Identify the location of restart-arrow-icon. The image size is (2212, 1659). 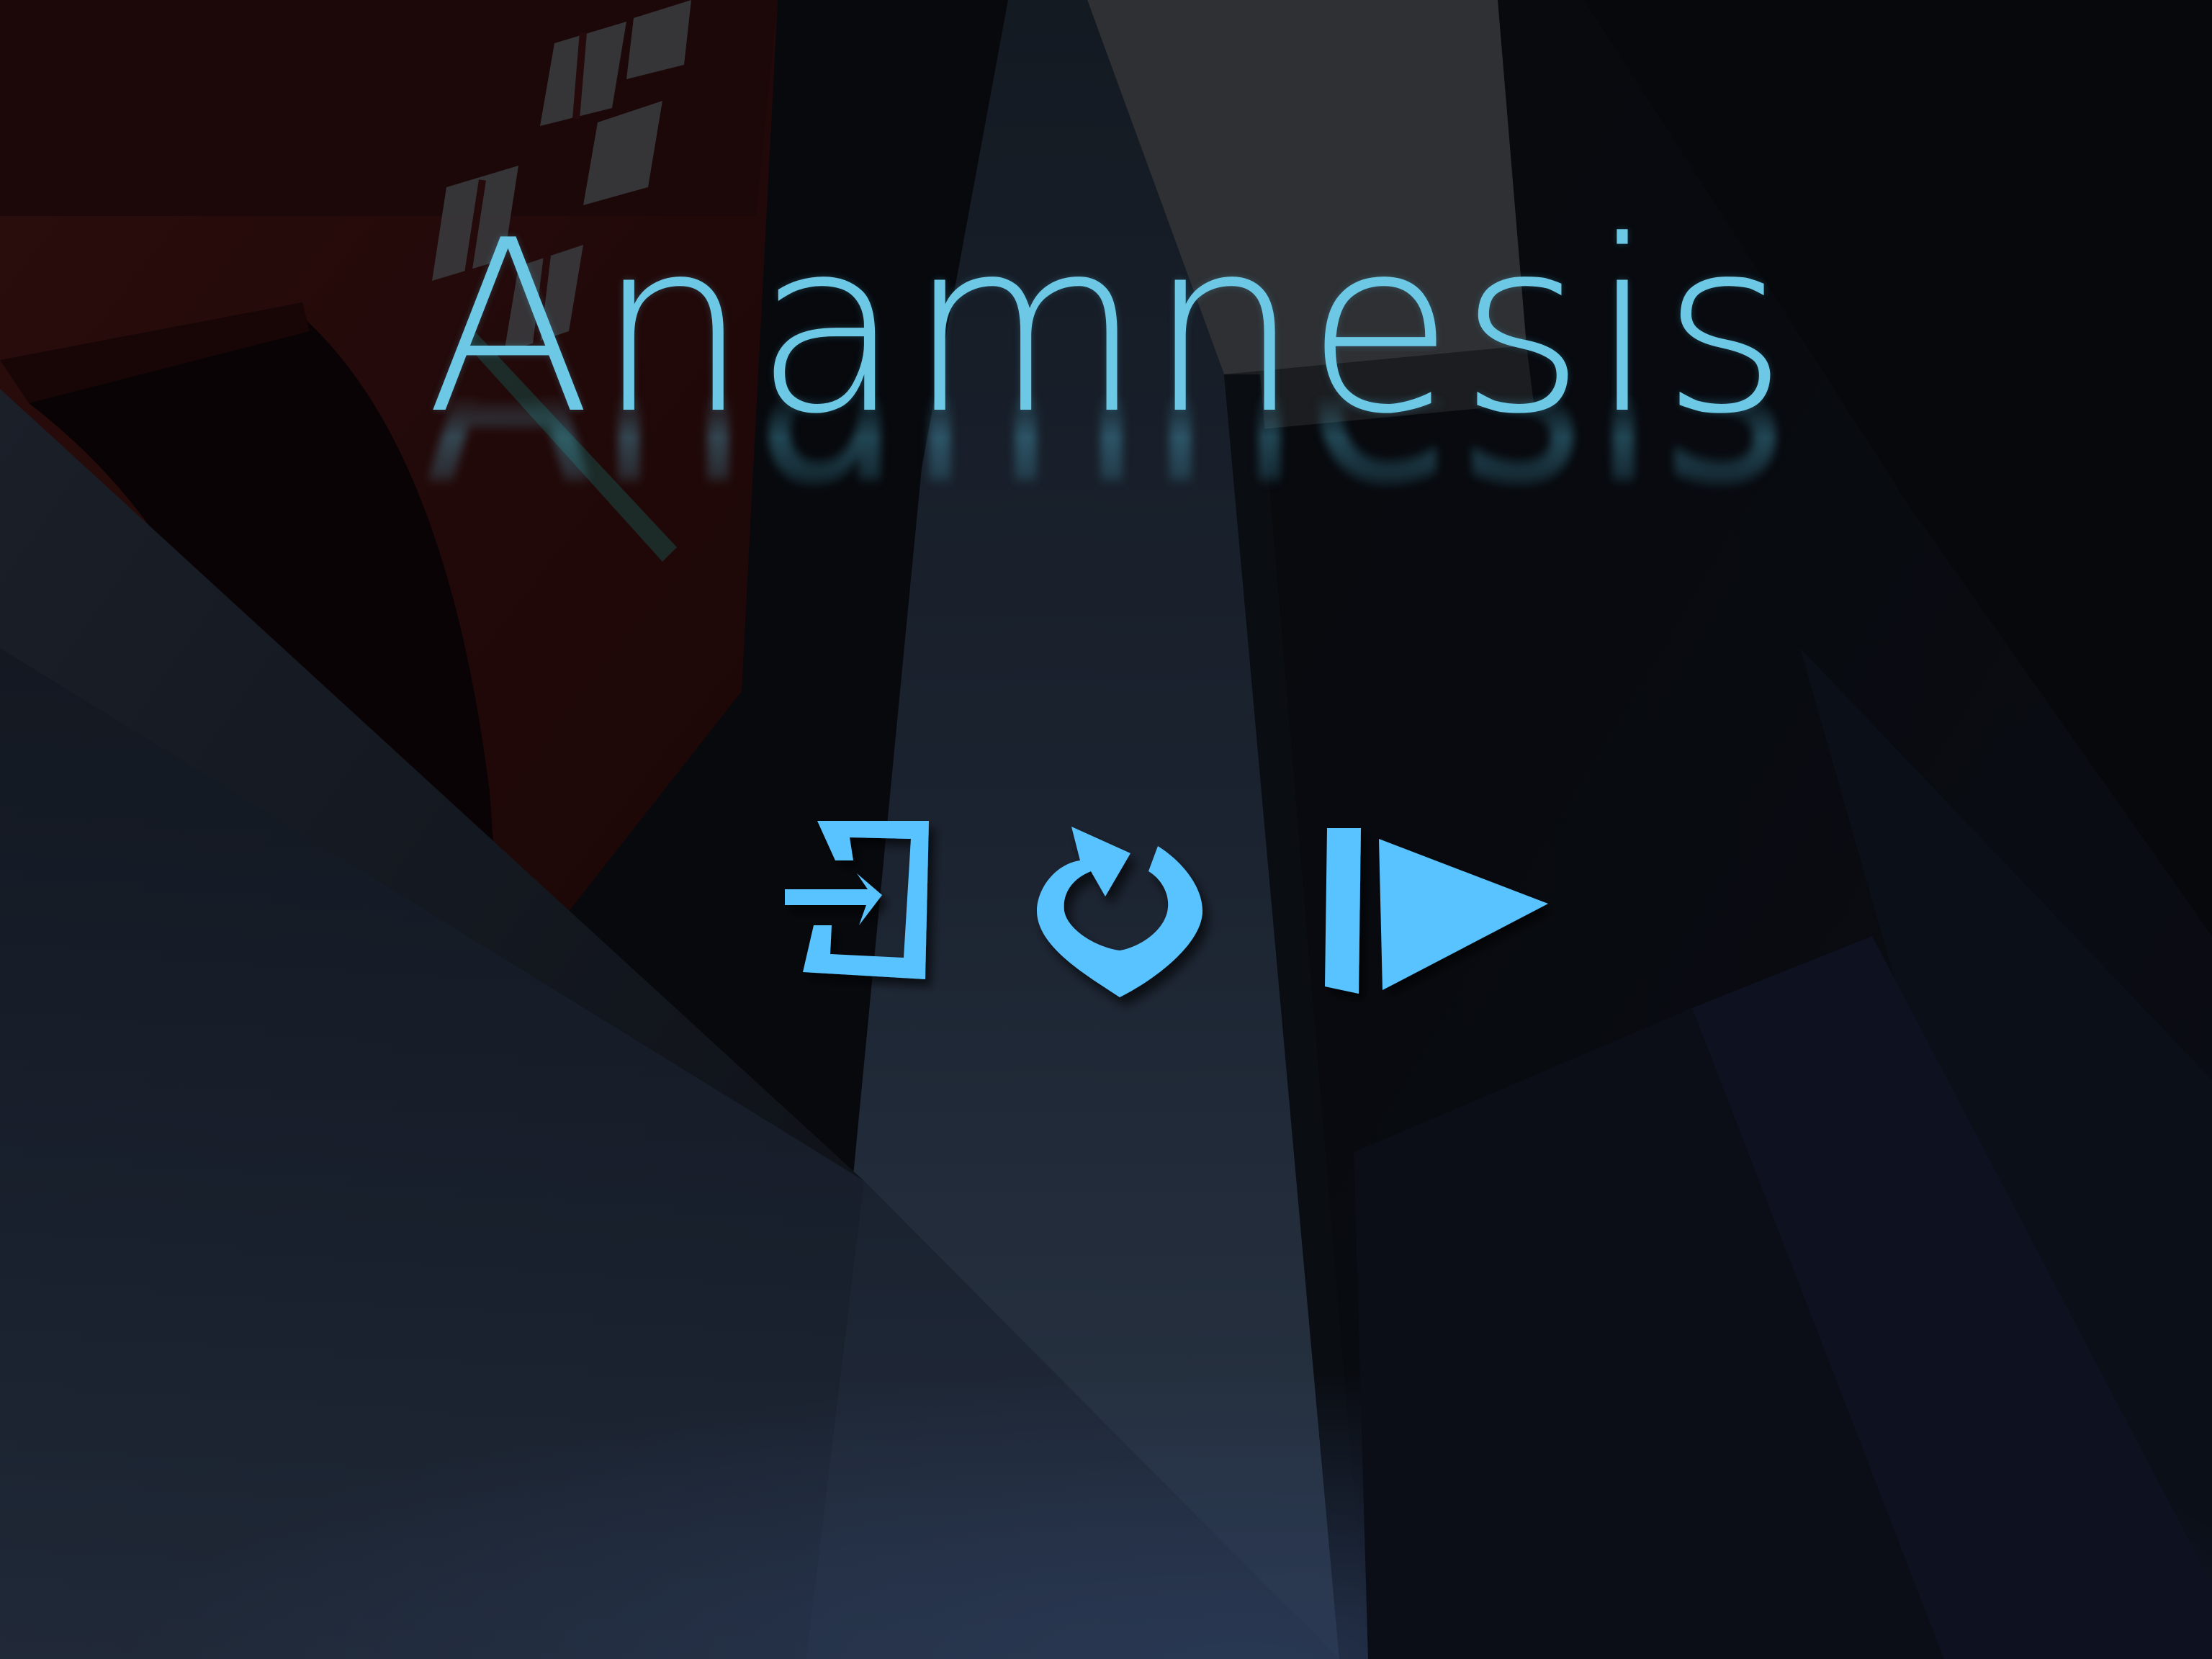
(1119, 912).